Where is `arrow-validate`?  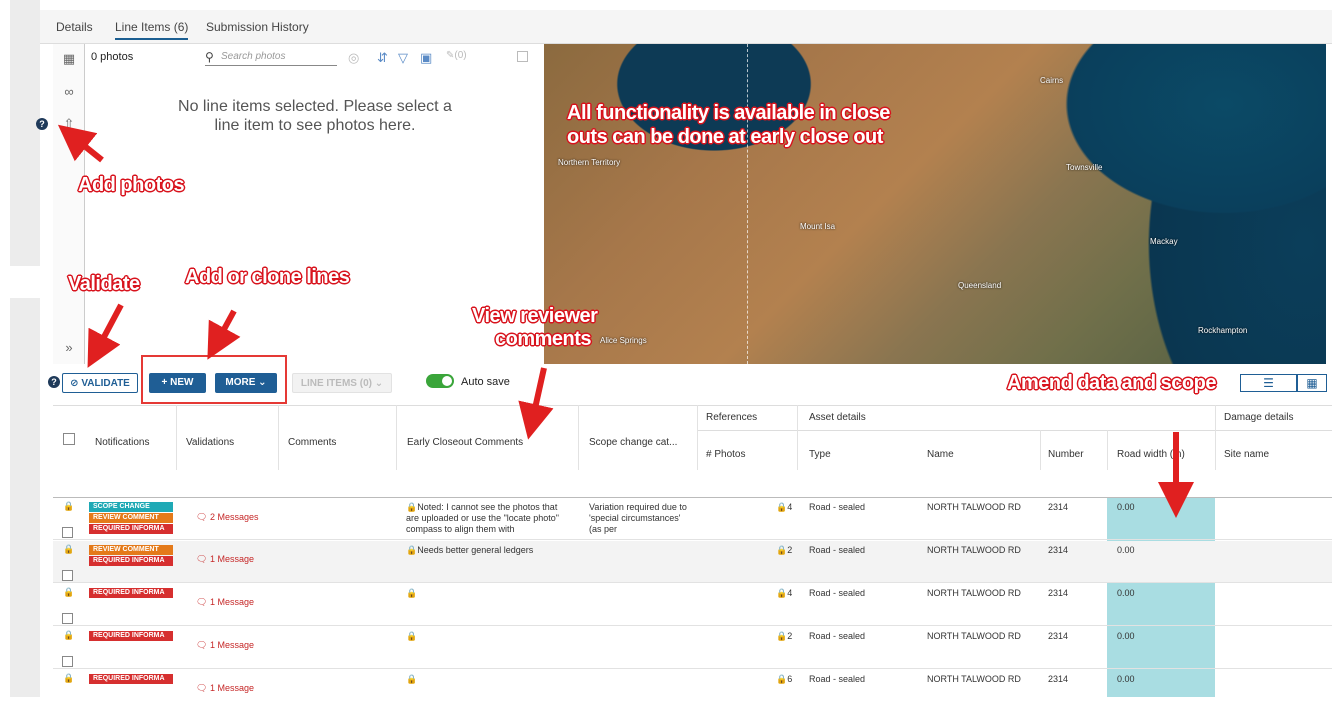
arrow-validate is located at coordinates (105, 335).